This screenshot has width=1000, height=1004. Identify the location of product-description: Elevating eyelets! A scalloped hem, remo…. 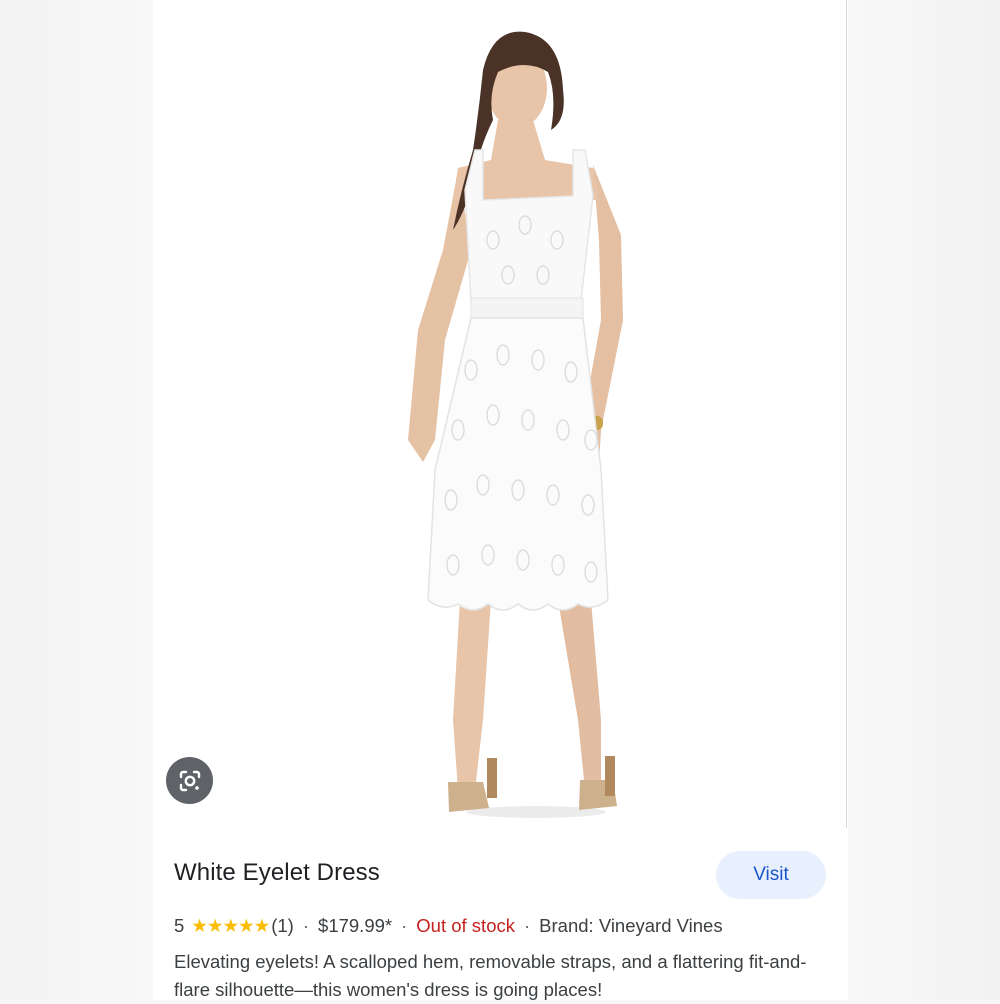
(490, 975).